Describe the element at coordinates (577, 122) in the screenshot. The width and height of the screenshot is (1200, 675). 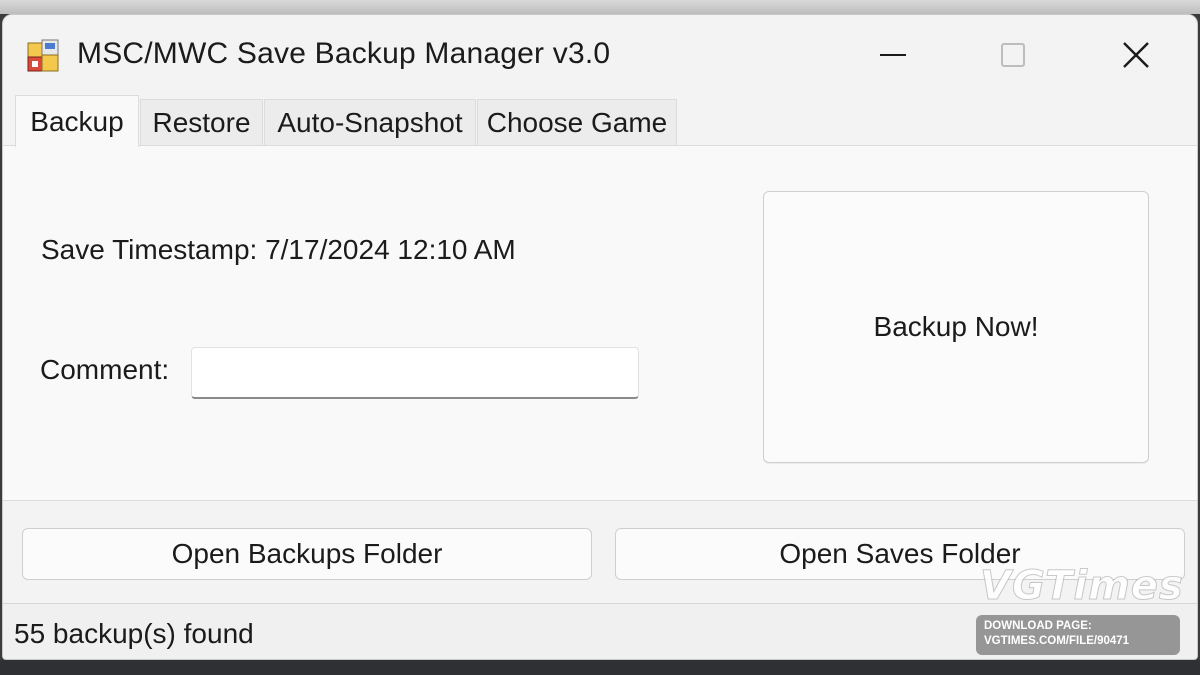
I see `tab-choose-game: Choose Game` at that location.